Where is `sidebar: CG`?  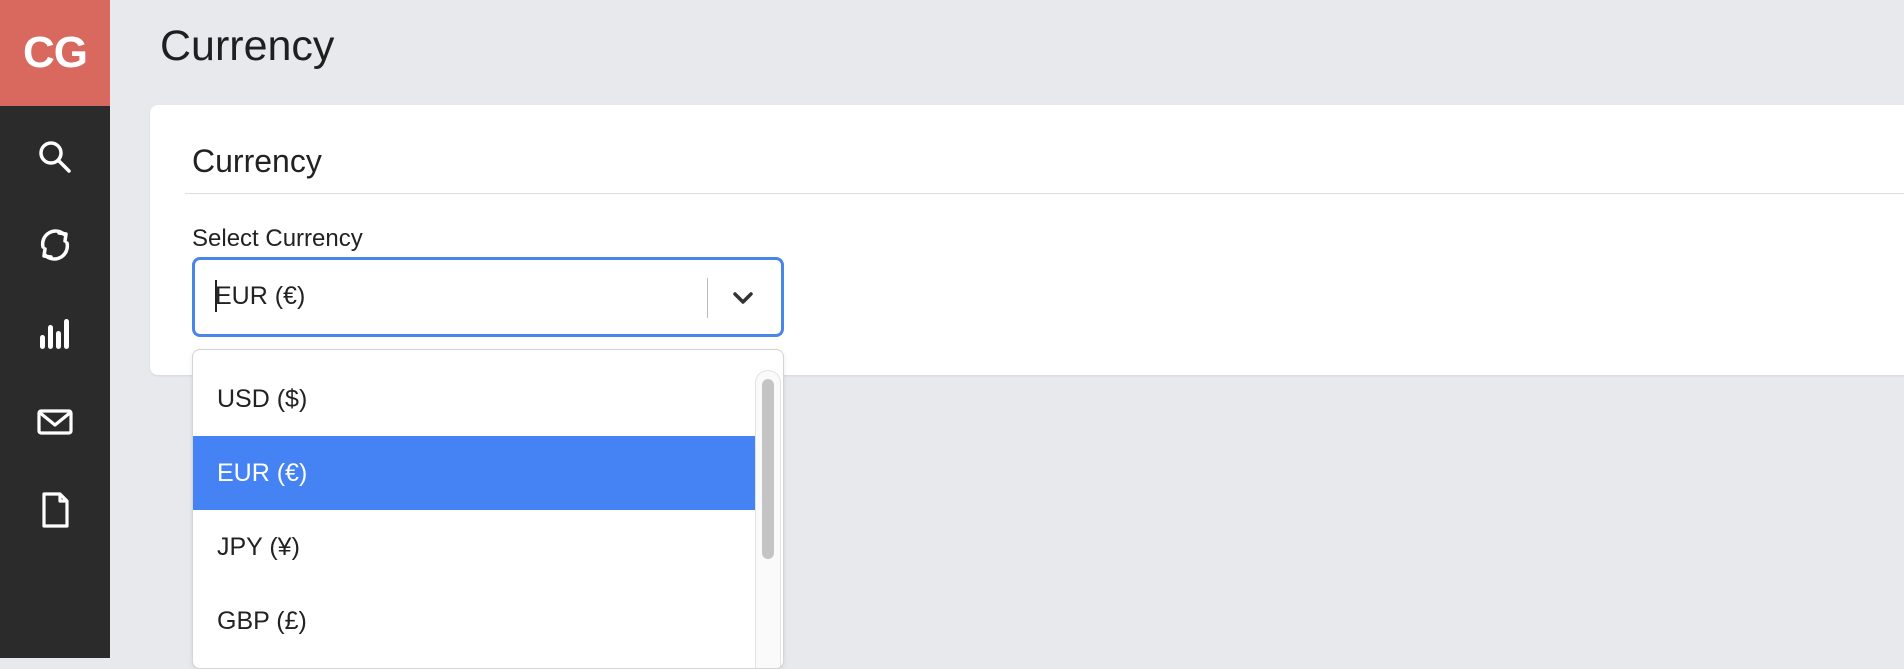 sidebar: CG is located at coordinates (55, 329).